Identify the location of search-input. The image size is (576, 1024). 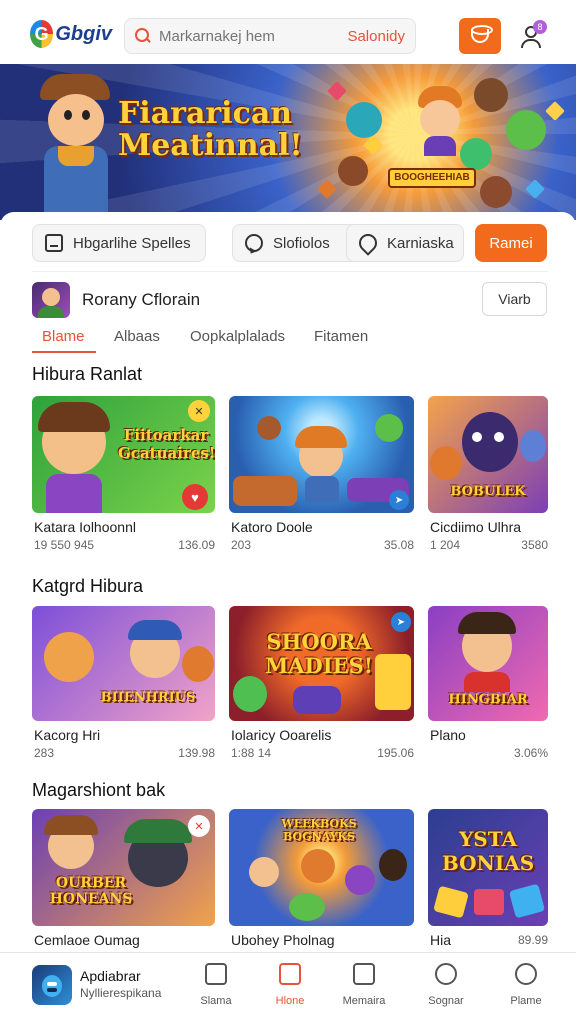
(249, 36).